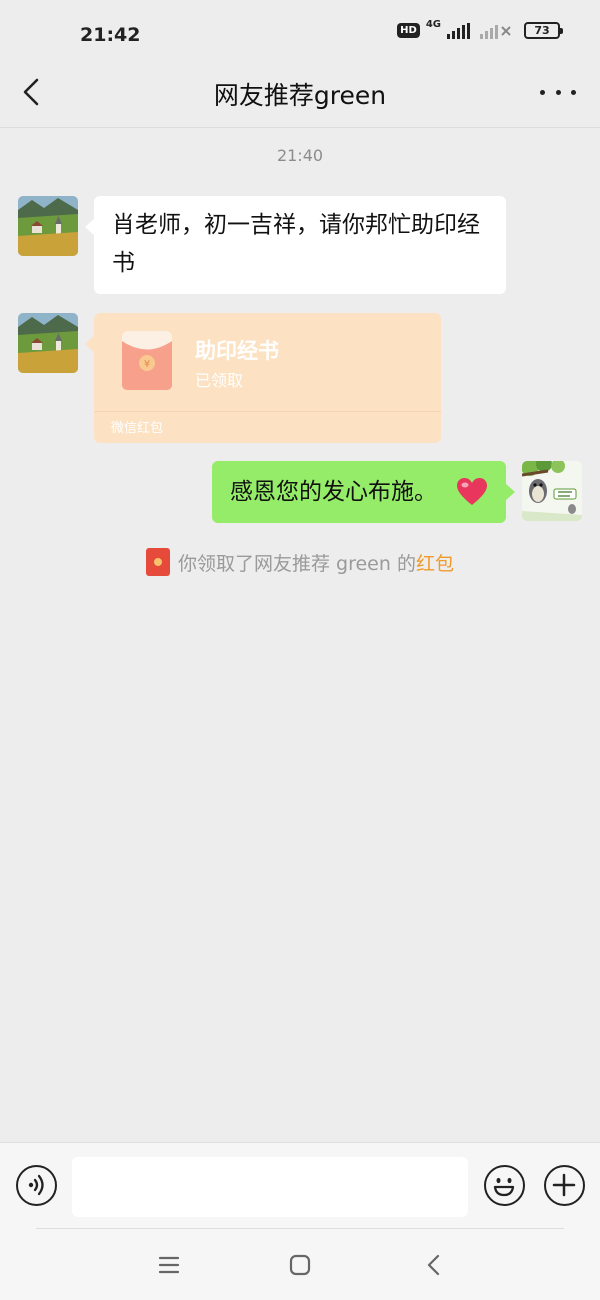 The image size is (600, 1300). I want to click on red-packet-title: 助印经书, so click(237, 351).